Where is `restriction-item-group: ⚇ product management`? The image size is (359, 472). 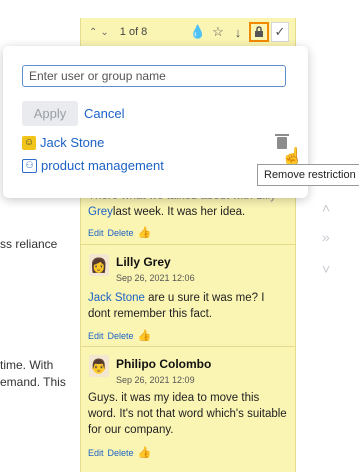
restriction-item-group: ⚇ product management is located at coordinates (93, 165).